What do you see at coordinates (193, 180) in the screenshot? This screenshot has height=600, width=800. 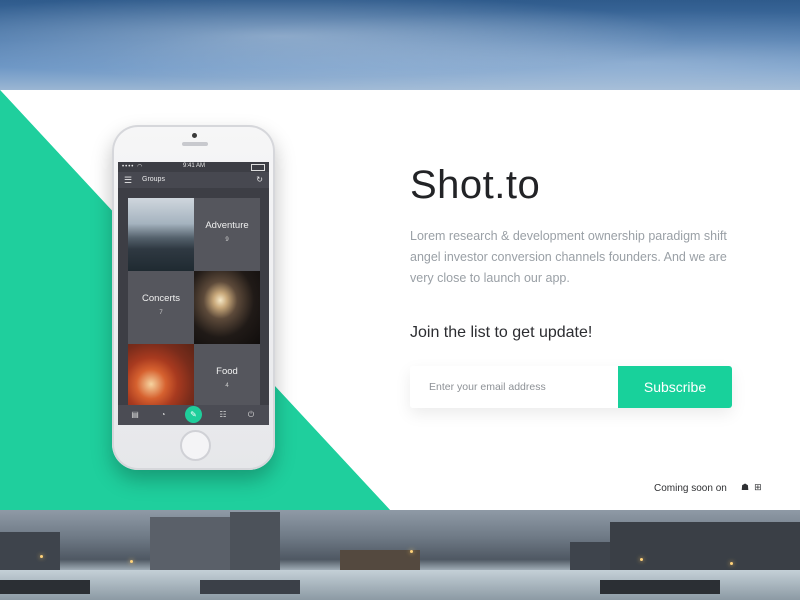 I see `app-header: ☰ Groups ↻` at bounding box center [193, 180].